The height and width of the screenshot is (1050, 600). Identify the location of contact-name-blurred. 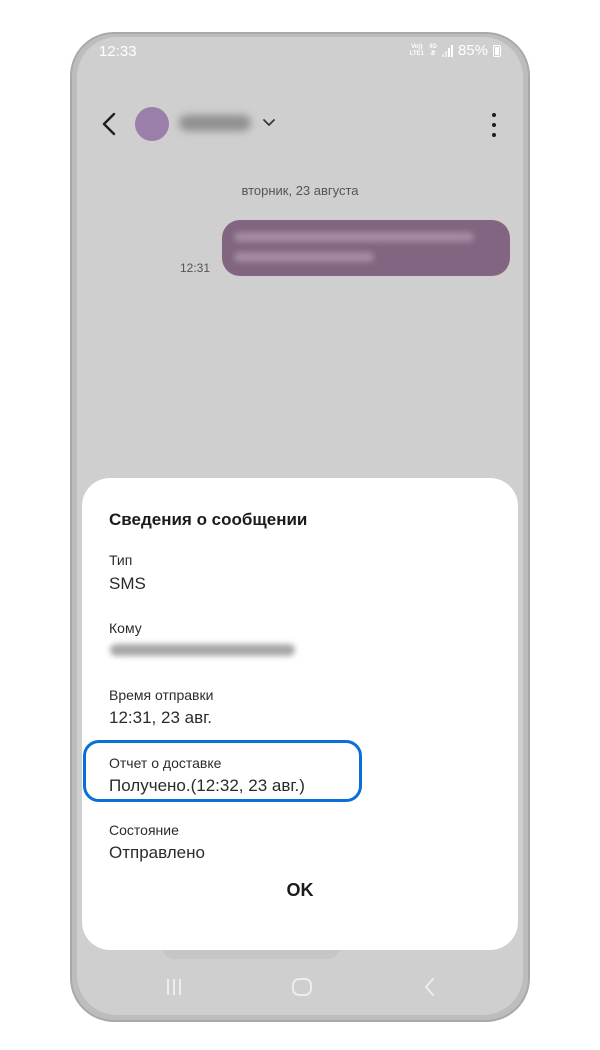
(215, 123).